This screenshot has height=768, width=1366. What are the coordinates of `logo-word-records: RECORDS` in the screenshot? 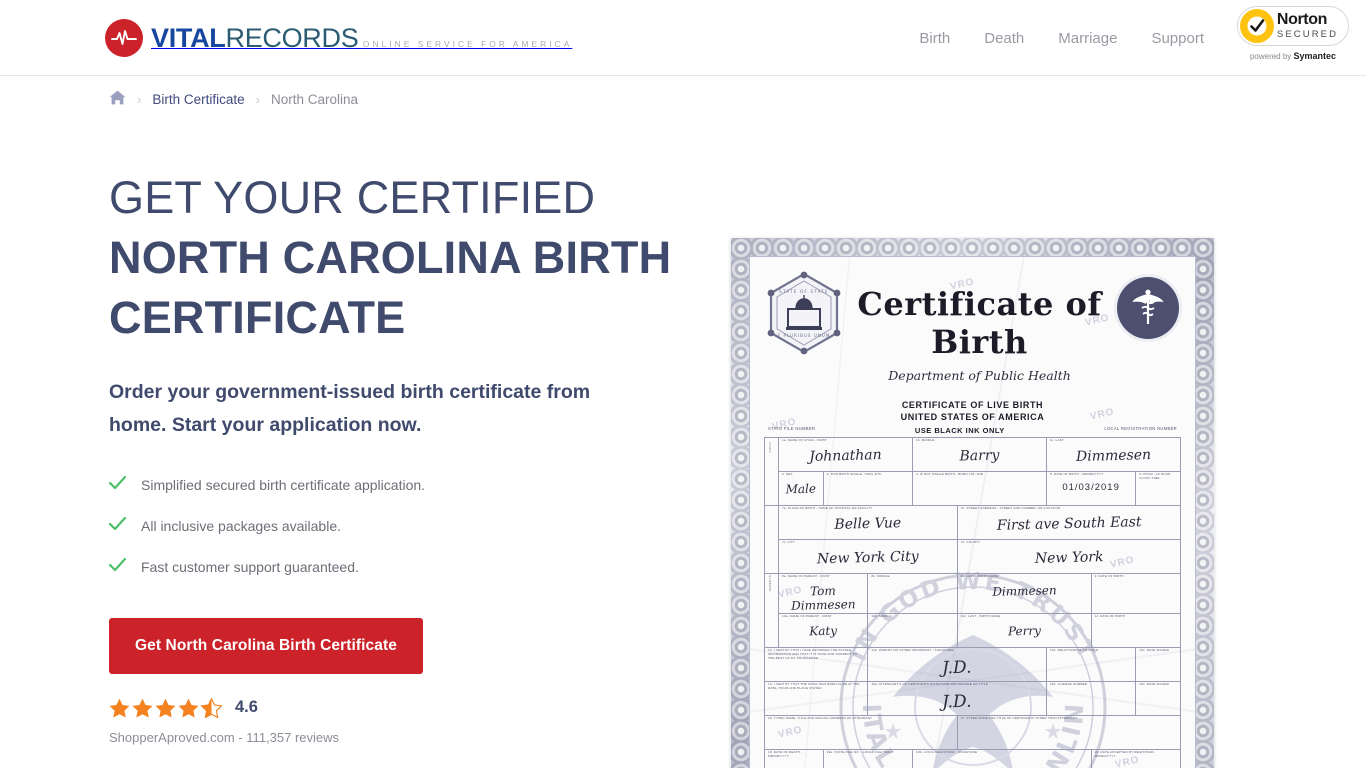 It's located at (292, 38).